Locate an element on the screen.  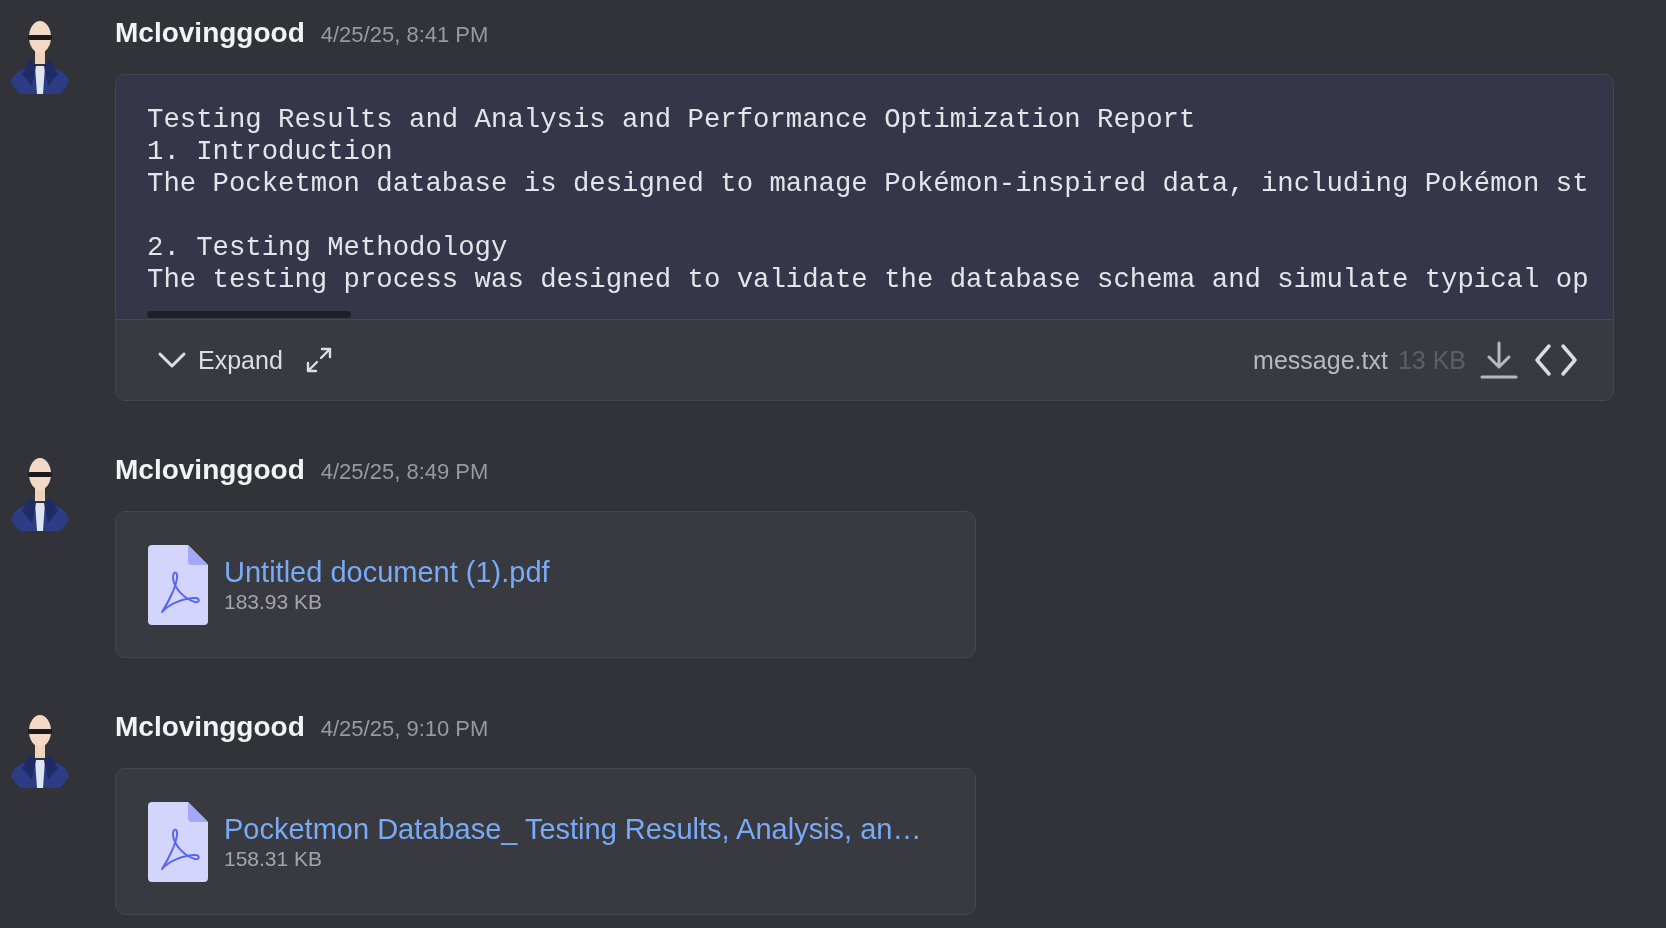
chevron-down-icon is located at coordinates (172, 360).